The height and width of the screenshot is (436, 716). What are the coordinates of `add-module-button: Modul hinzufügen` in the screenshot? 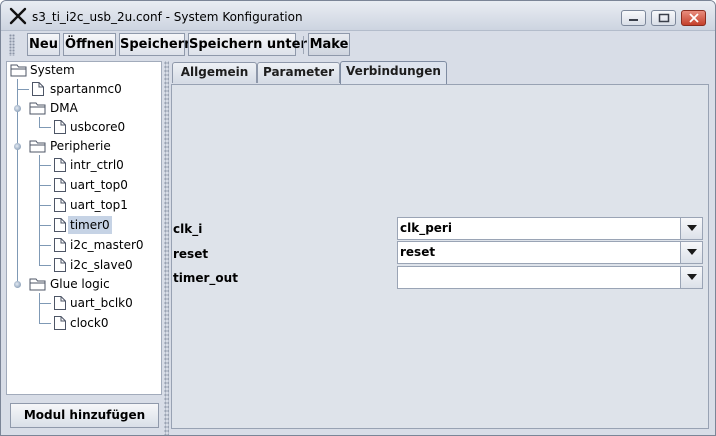 It's located at (84, 415).